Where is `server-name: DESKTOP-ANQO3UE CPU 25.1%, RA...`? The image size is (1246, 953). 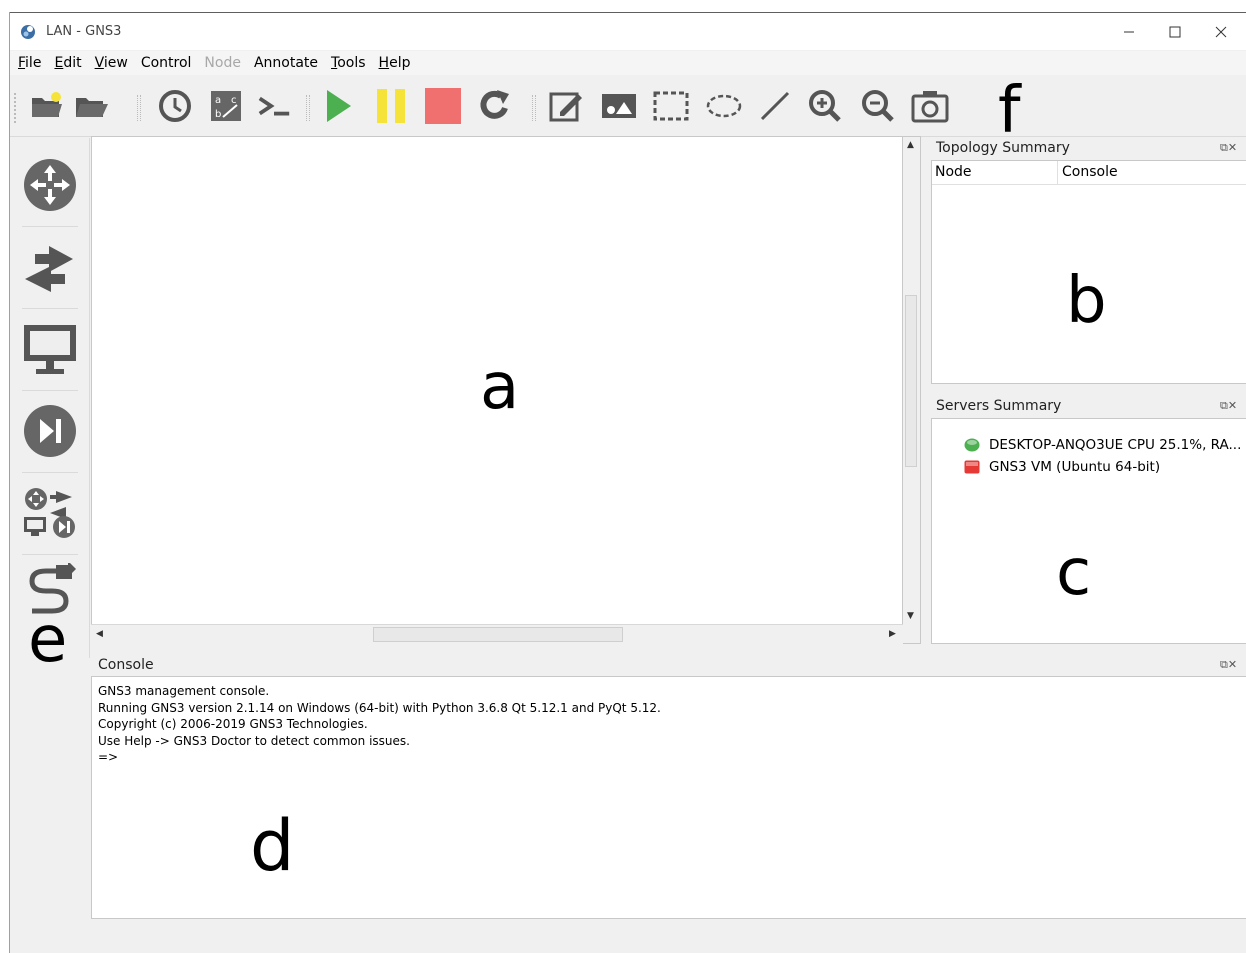 server-name: DESKTOP-ANQO3UE CPU 25.1%, RA... is located at coordinates (1115, 445).